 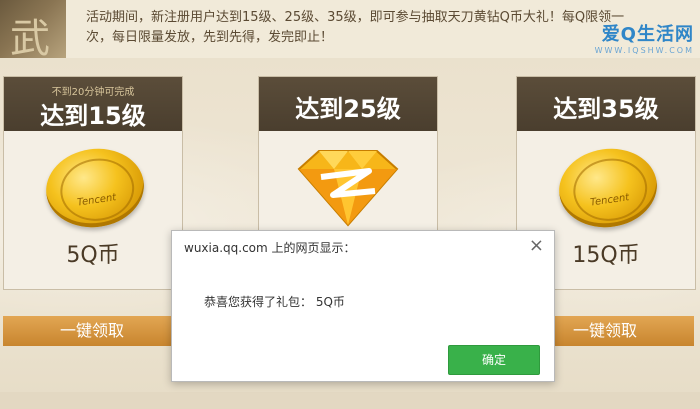 I want to click on dialog-message: 恭喜您获得了礼包： 5Q币, so click(x=274, y=302).